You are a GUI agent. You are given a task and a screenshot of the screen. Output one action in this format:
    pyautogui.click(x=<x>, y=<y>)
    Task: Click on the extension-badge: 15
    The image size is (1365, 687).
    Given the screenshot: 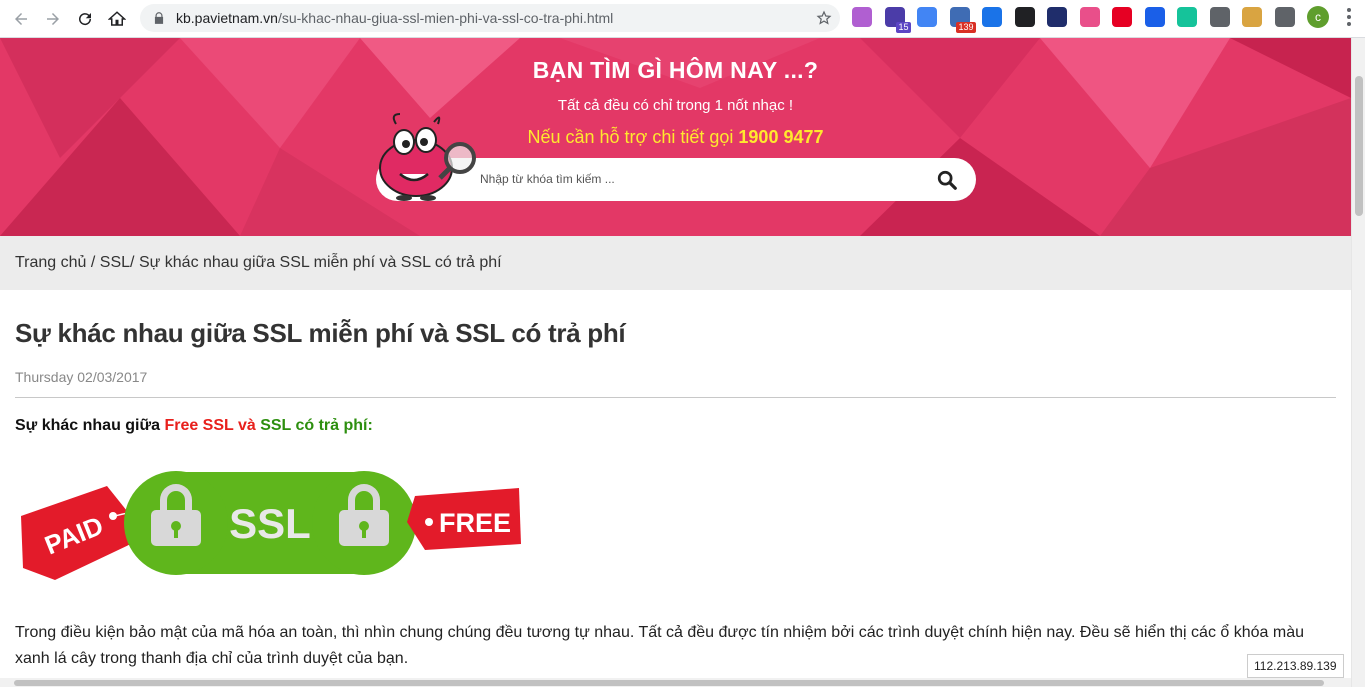 What is the action you would take?
    pyautogui.click(x=903, y=27)
    